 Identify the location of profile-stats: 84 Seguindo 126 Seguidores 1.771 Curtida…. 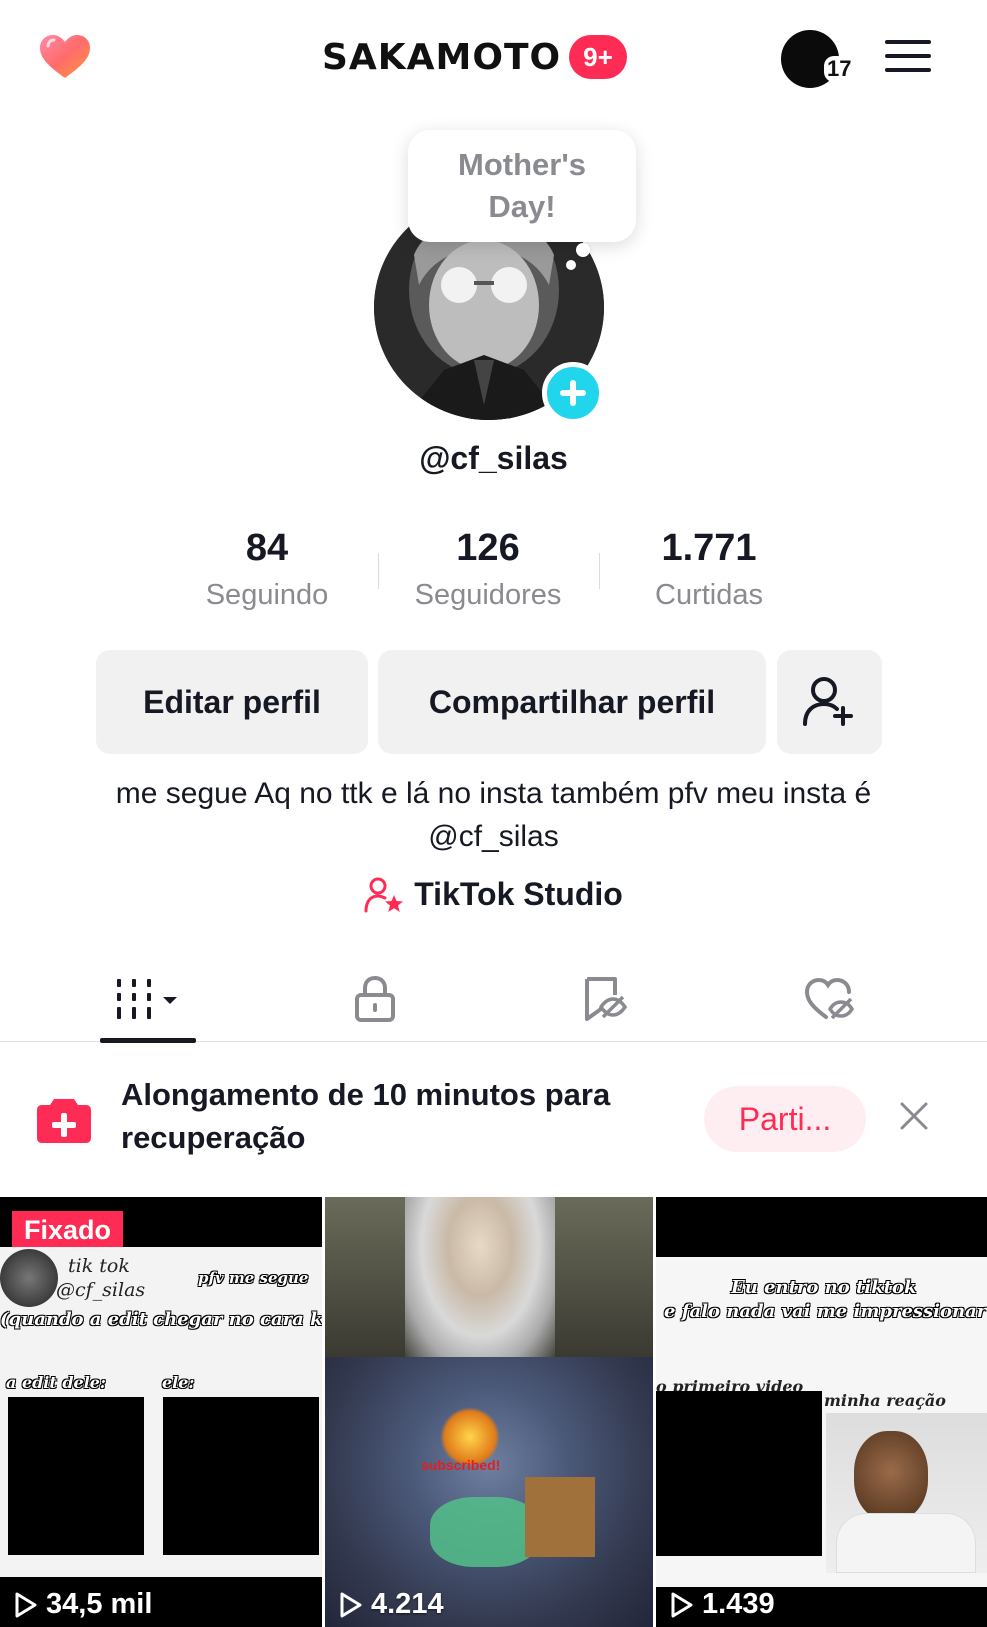
(493, 570).